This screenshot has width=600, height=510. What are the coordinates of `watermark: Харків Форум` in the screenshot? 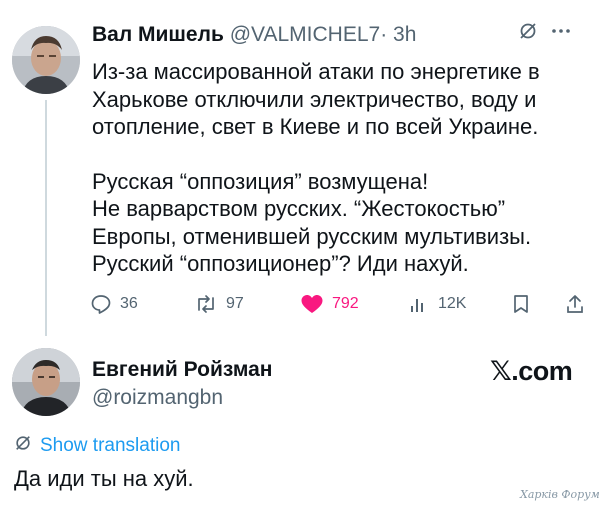 It's located at (560, 494).